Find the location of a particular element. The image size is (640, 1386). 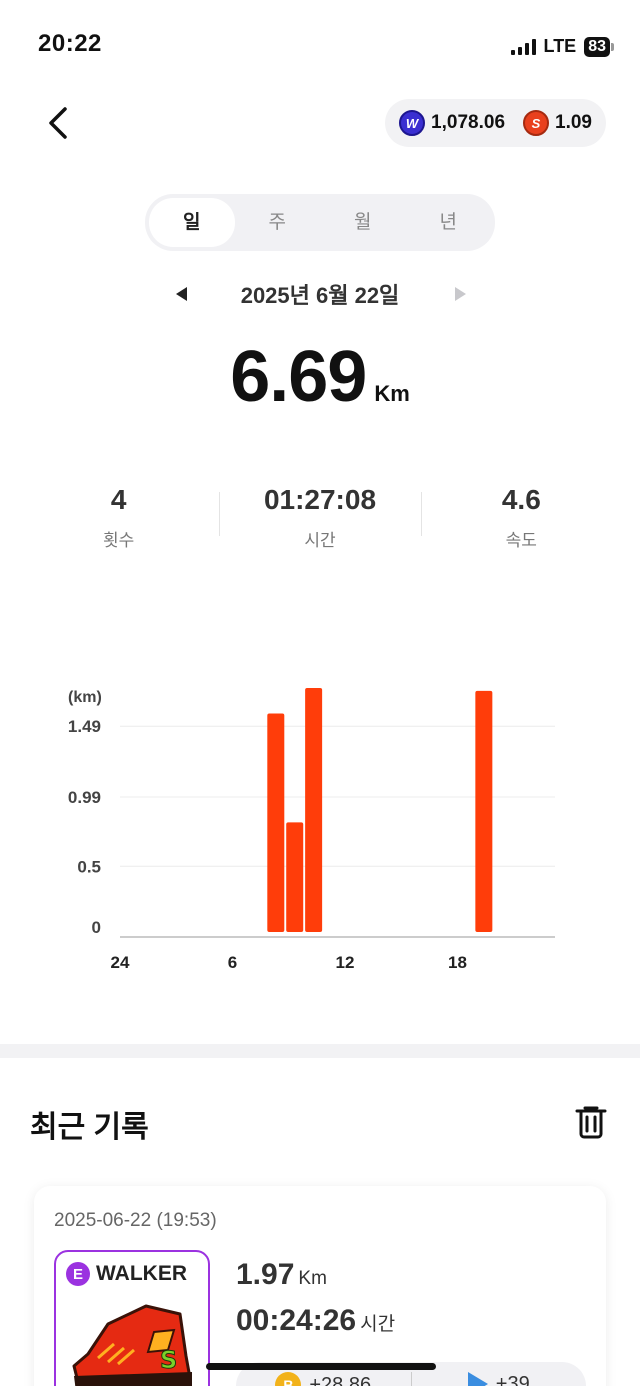

record-distance: 1.97 Km is located at coordinates (281, 1275).